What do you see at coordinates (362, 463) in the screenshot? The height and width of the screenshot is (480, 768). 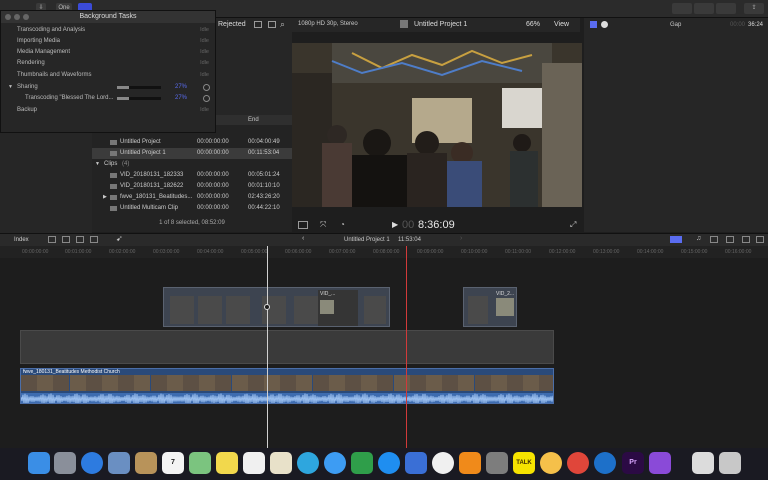 I see `numbers-icon` at bounding box center [362, 463].